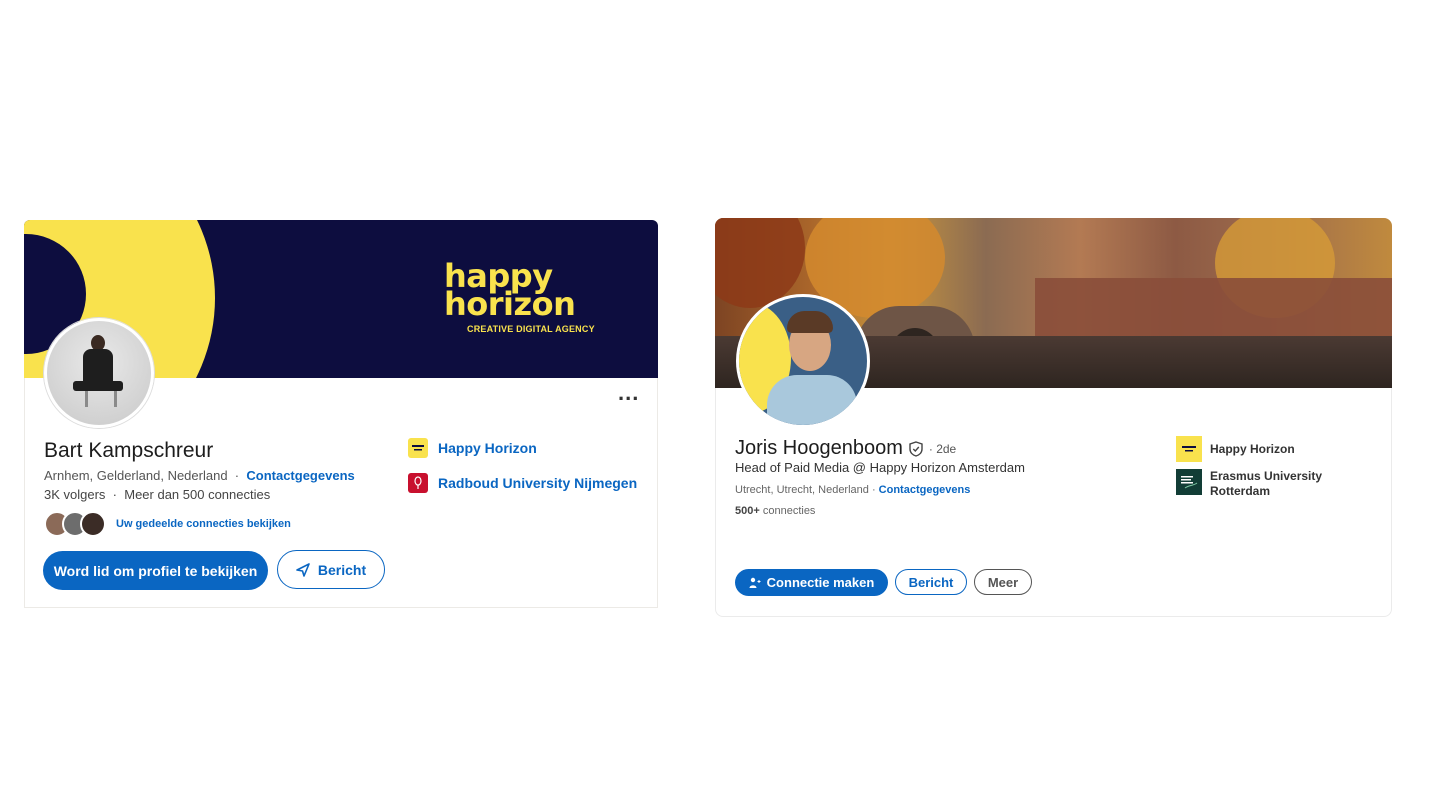  Describe the element at coordinates (197, 494) in the screenshot. I see `connections-count: Meer dan 500 connecties` at that location.